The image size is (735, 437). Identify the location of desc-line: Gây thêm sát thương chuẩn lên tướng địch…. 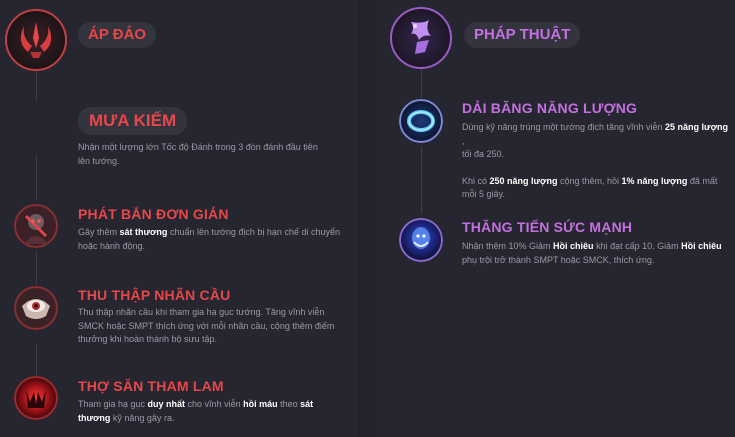
(209, 232).